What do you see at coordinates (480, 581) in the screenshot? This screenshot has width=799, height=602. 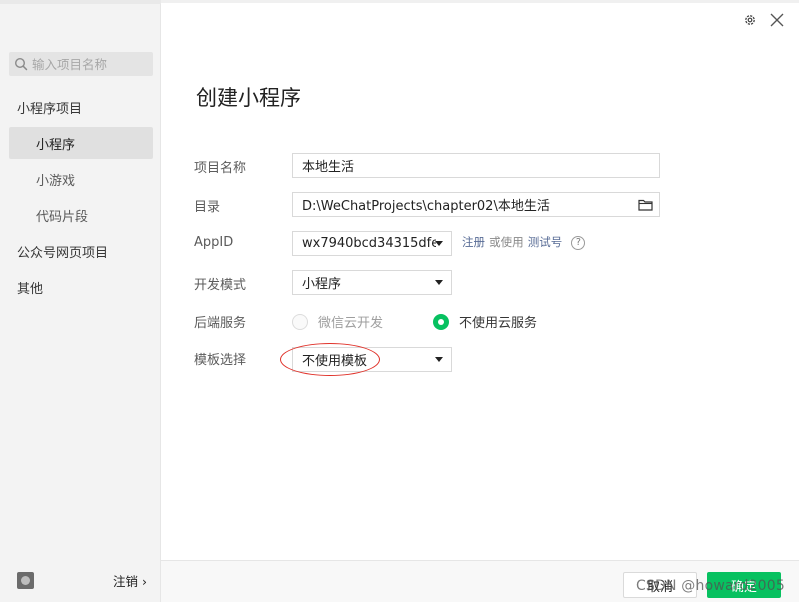 I see `dialog-footer: 取消 确定` at bounding box center [480, 581].